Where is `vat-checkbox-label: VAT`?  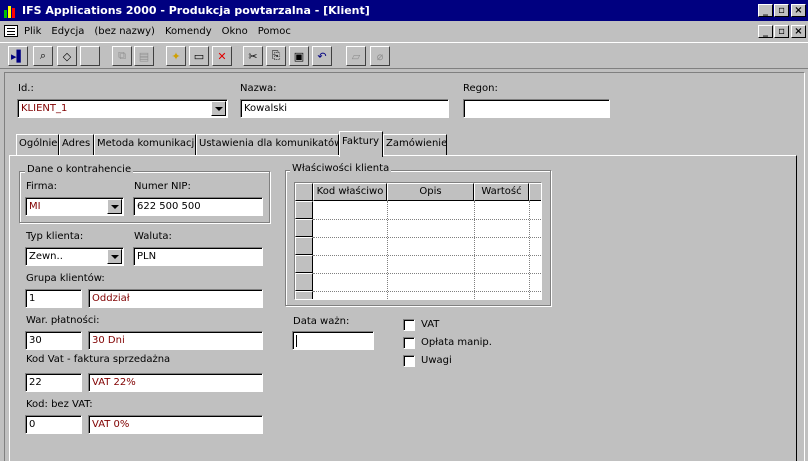
vat-checkbox-label: VAT is located at coordinates (430, 324).